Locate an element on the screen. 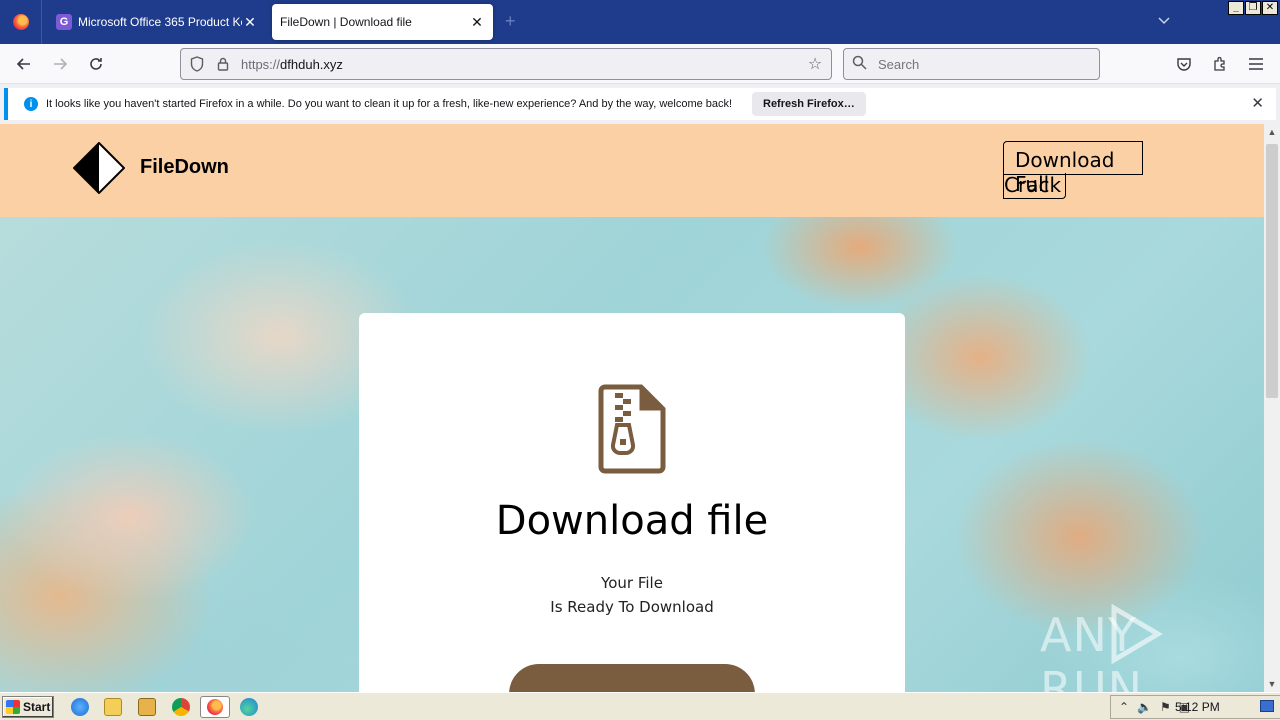 This screenshot has height=720, width=1280. start-button: Start is located at coordinates (28, 707).